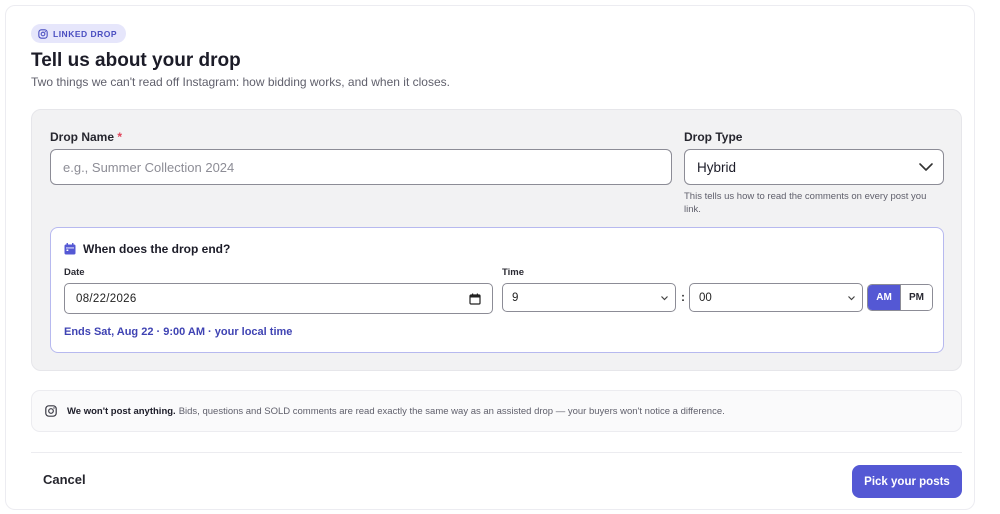  What do you see at coordinates (120, 137) in the screenshot?
I see `required-mark: *` at bounding box center [120, 137].